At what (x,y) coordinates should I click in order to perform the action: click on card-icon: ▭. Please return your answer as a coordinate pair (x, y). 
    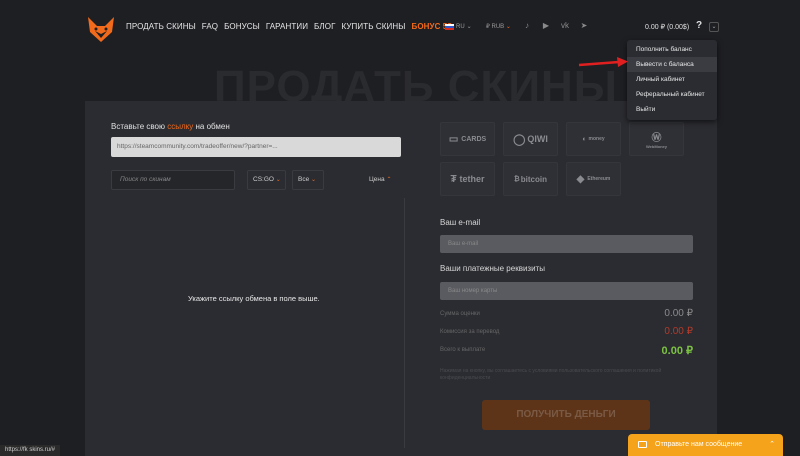
    Looking at the image, I should click on (453, 139).